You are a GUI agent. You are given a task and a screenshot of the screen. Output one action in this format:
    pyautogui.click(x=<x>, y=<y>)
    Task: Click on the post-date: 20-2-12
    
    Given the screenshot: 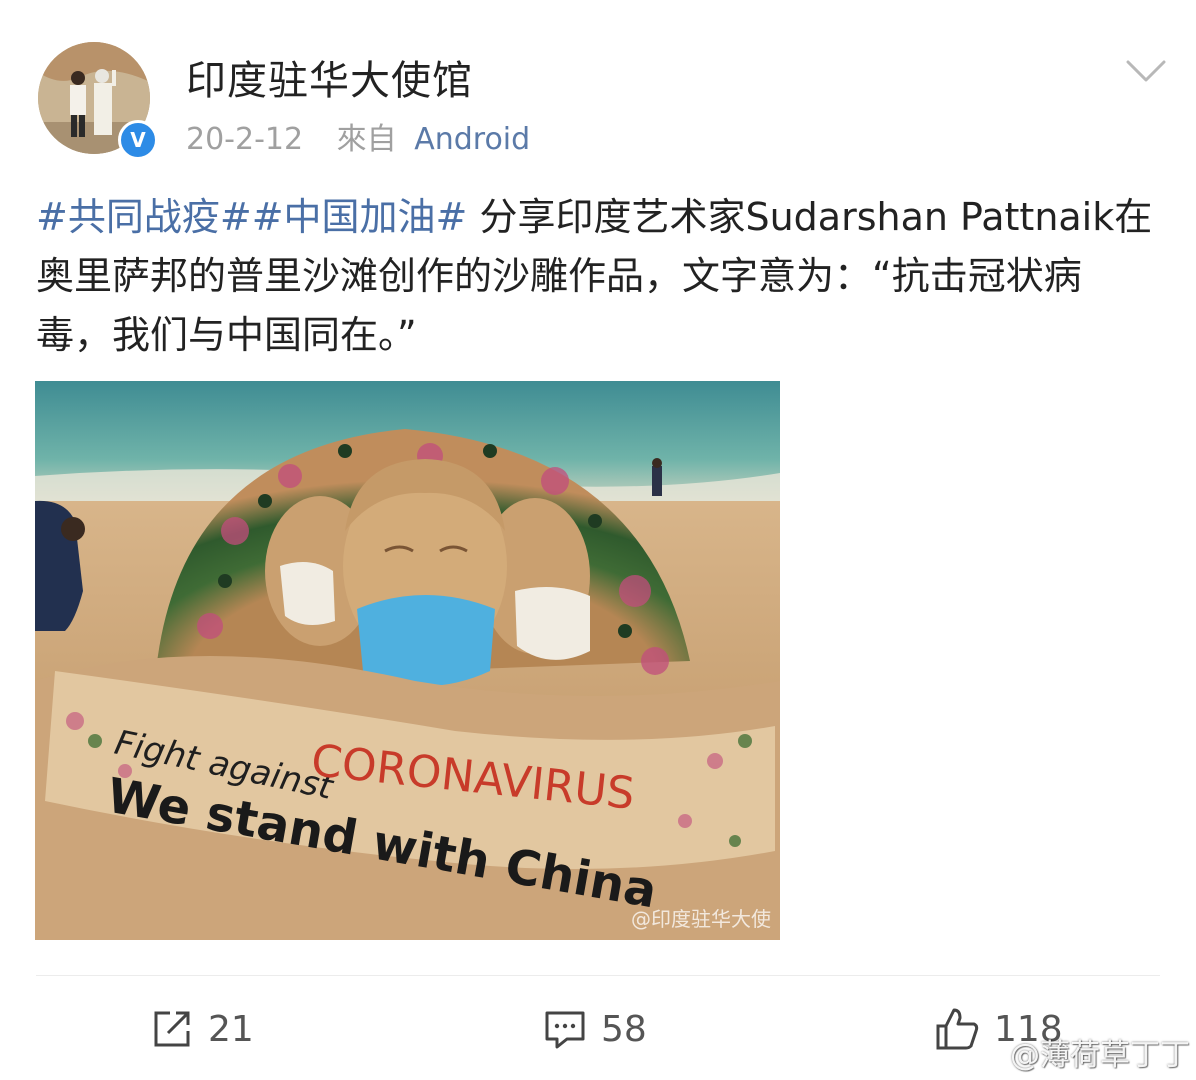 What is the action you would take?
    pyautogui.click(x=245, y=139)
    